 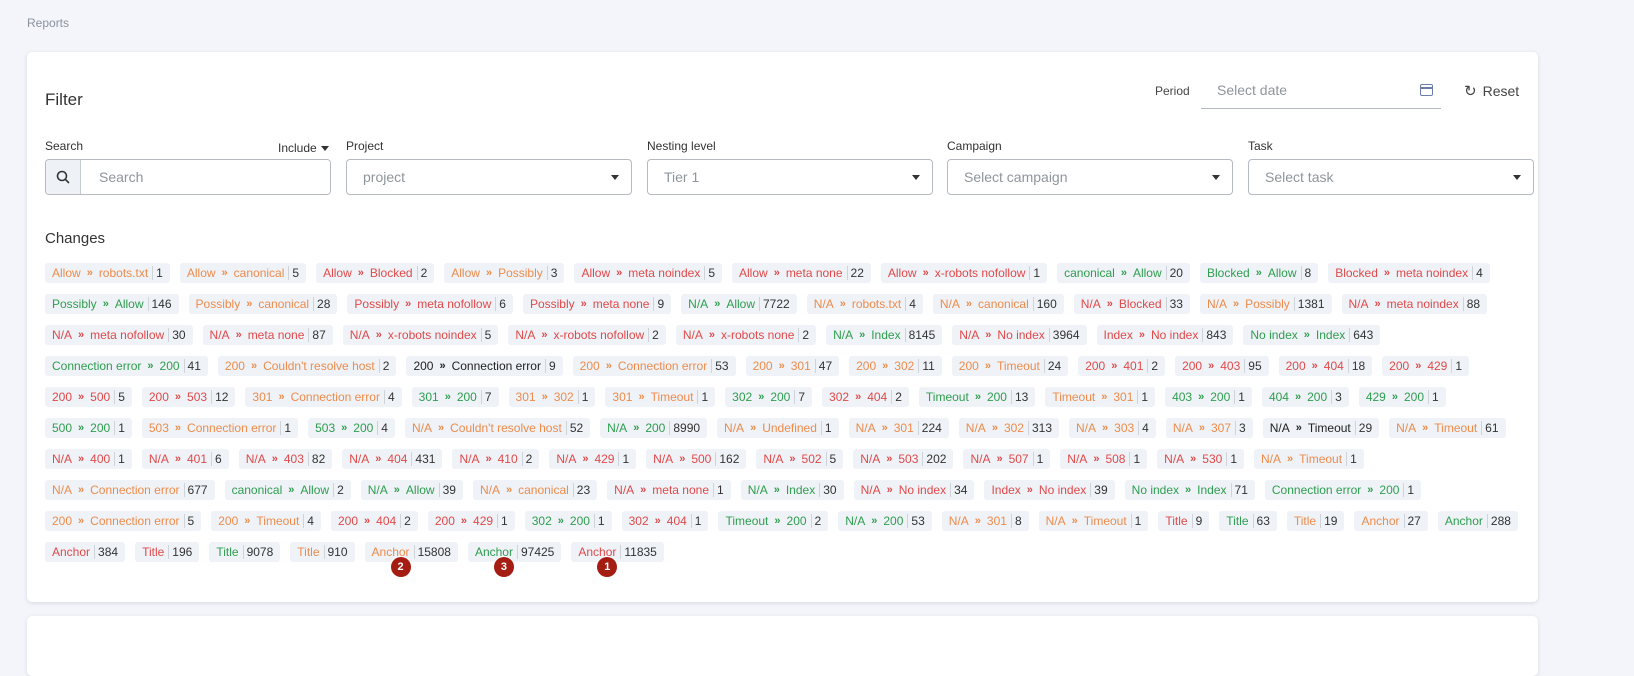 What do you see at coordinates (107, 273) in the screenshot?
I see `change-chip: Allow » robots.txt 1` at bounding box center [107, 273].